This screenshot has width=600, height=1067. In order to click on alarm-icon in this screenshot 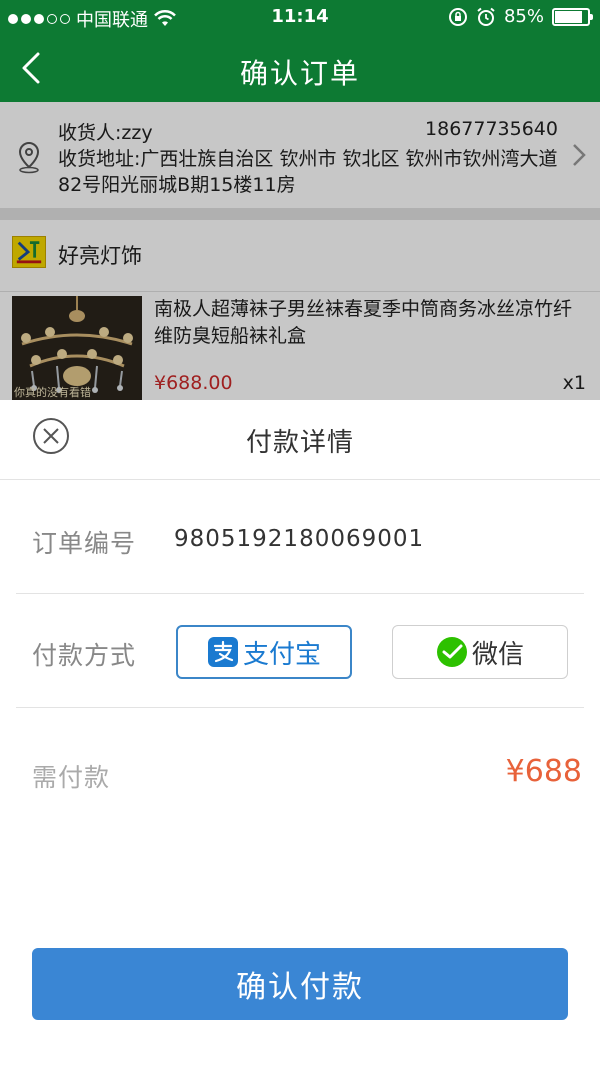, I will do `click(486, 16)`.